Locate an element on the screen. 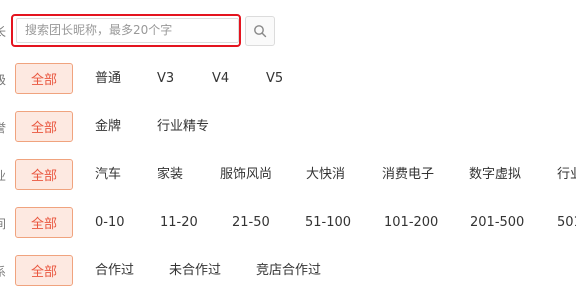 Image resolution: width=576 pixels, height=303 pixels. filter-option: 501 is located at coordinates (566, 222).